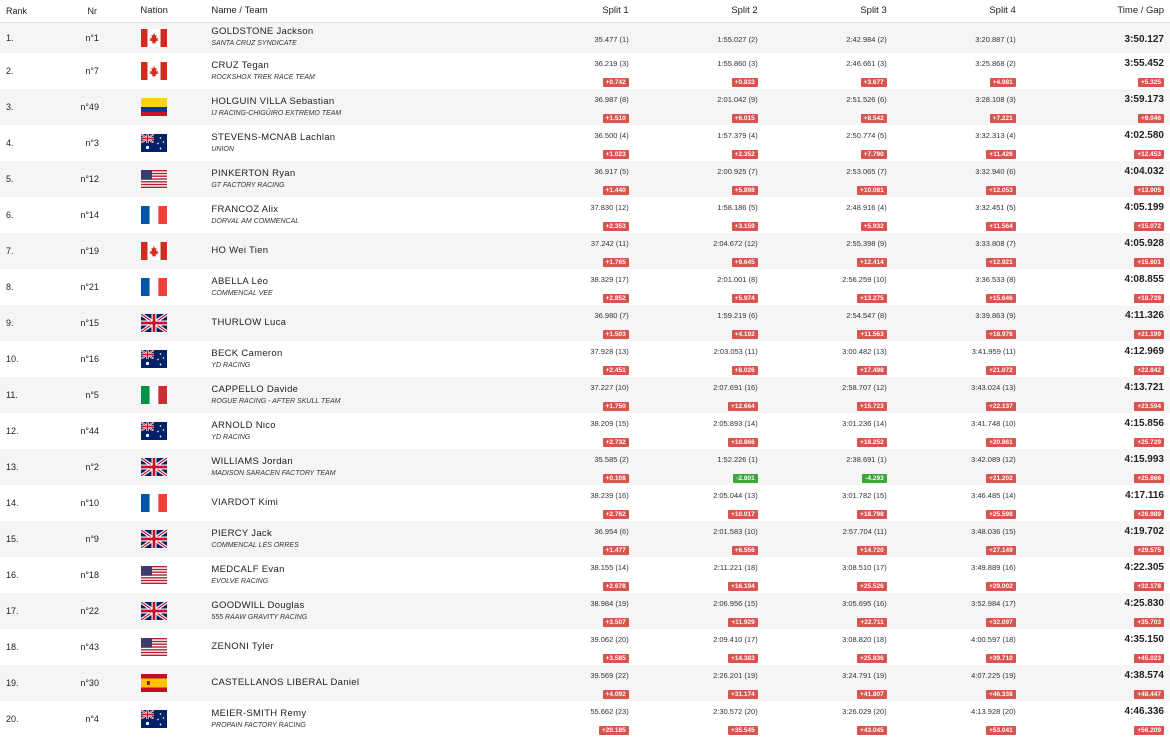  I want to click on rider-name: MEDCALF Evan, so click(346, 570).